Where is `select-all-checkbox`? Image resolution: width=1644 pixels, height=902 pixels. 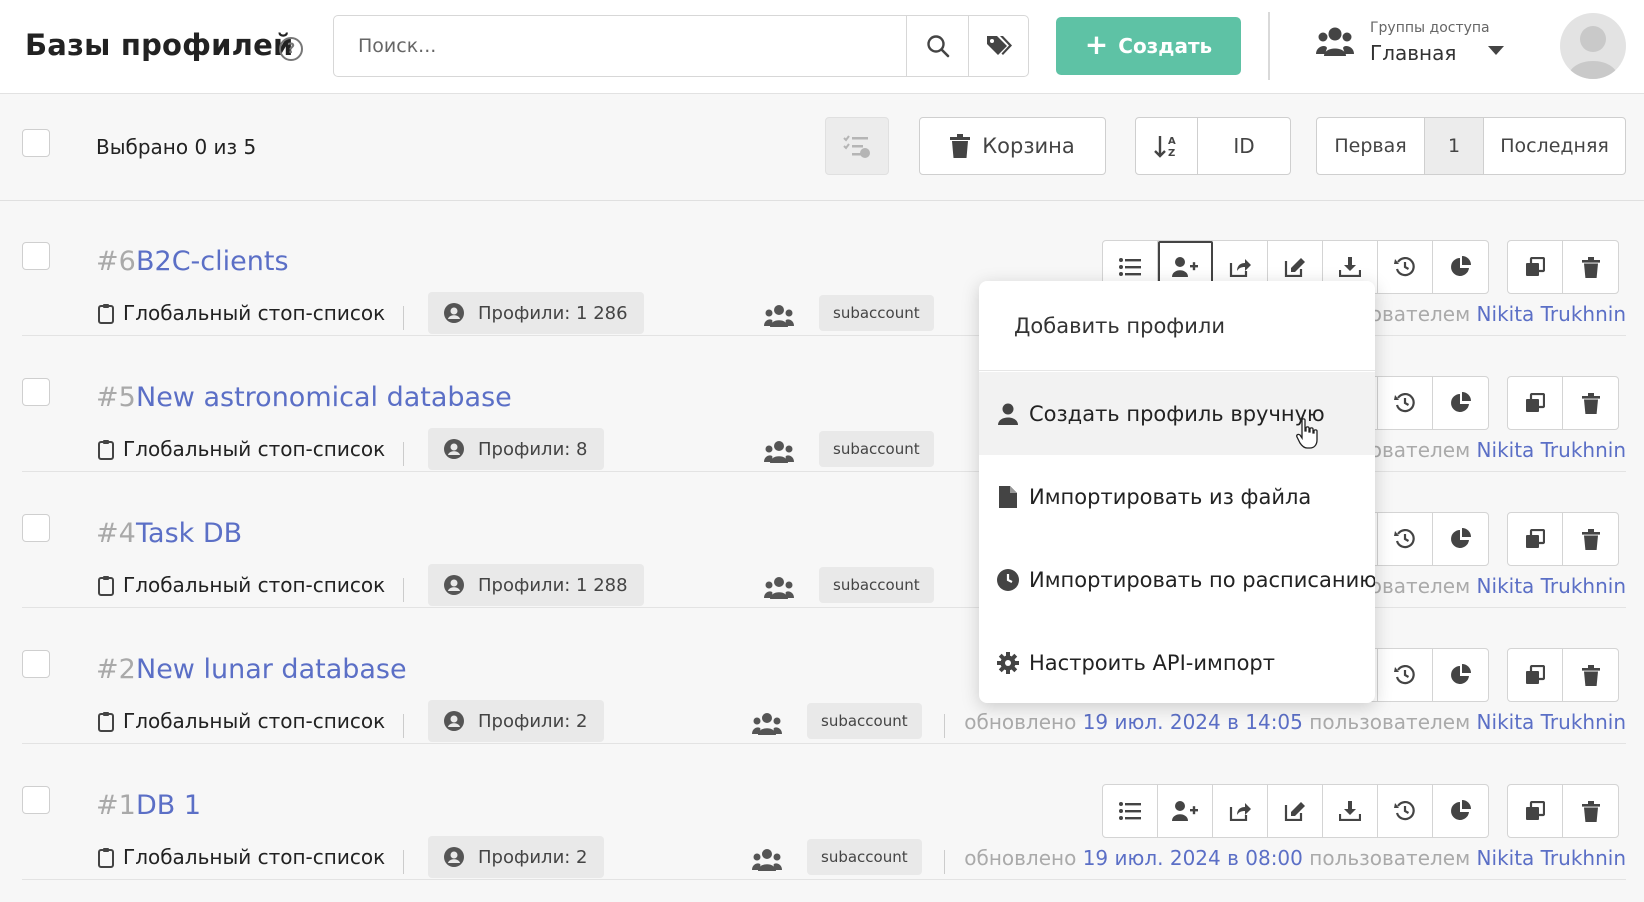 select-all-checkbox is located at coordinates (36, 143).